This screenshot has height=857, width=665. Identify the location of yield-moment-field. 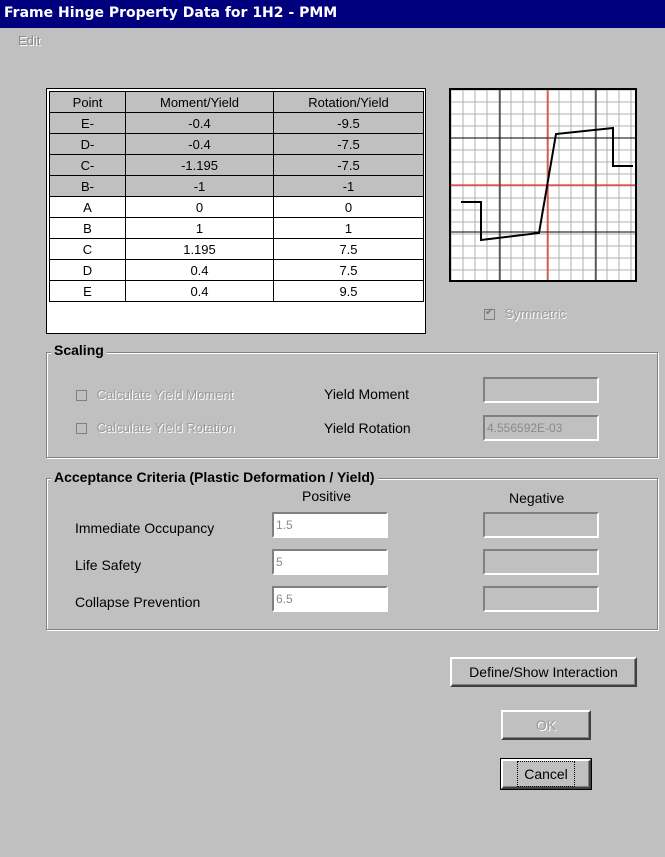
(541, 390).